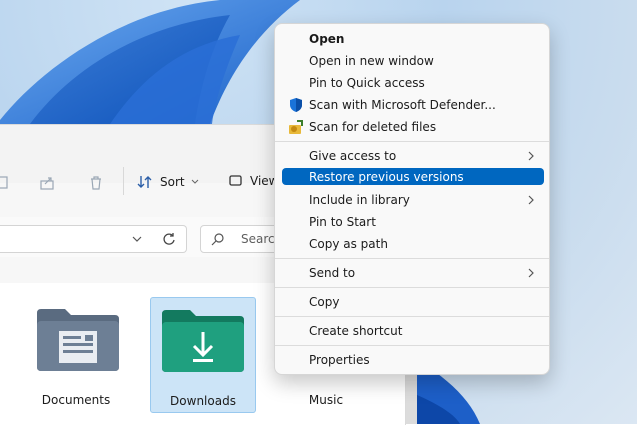 This screenshot has height=425, width=637. What do you see at coordinates (413, 331) in the screenshot?
I see `menu-item-create-shortcut: Create shortcut` at bounding box center [413, 331].